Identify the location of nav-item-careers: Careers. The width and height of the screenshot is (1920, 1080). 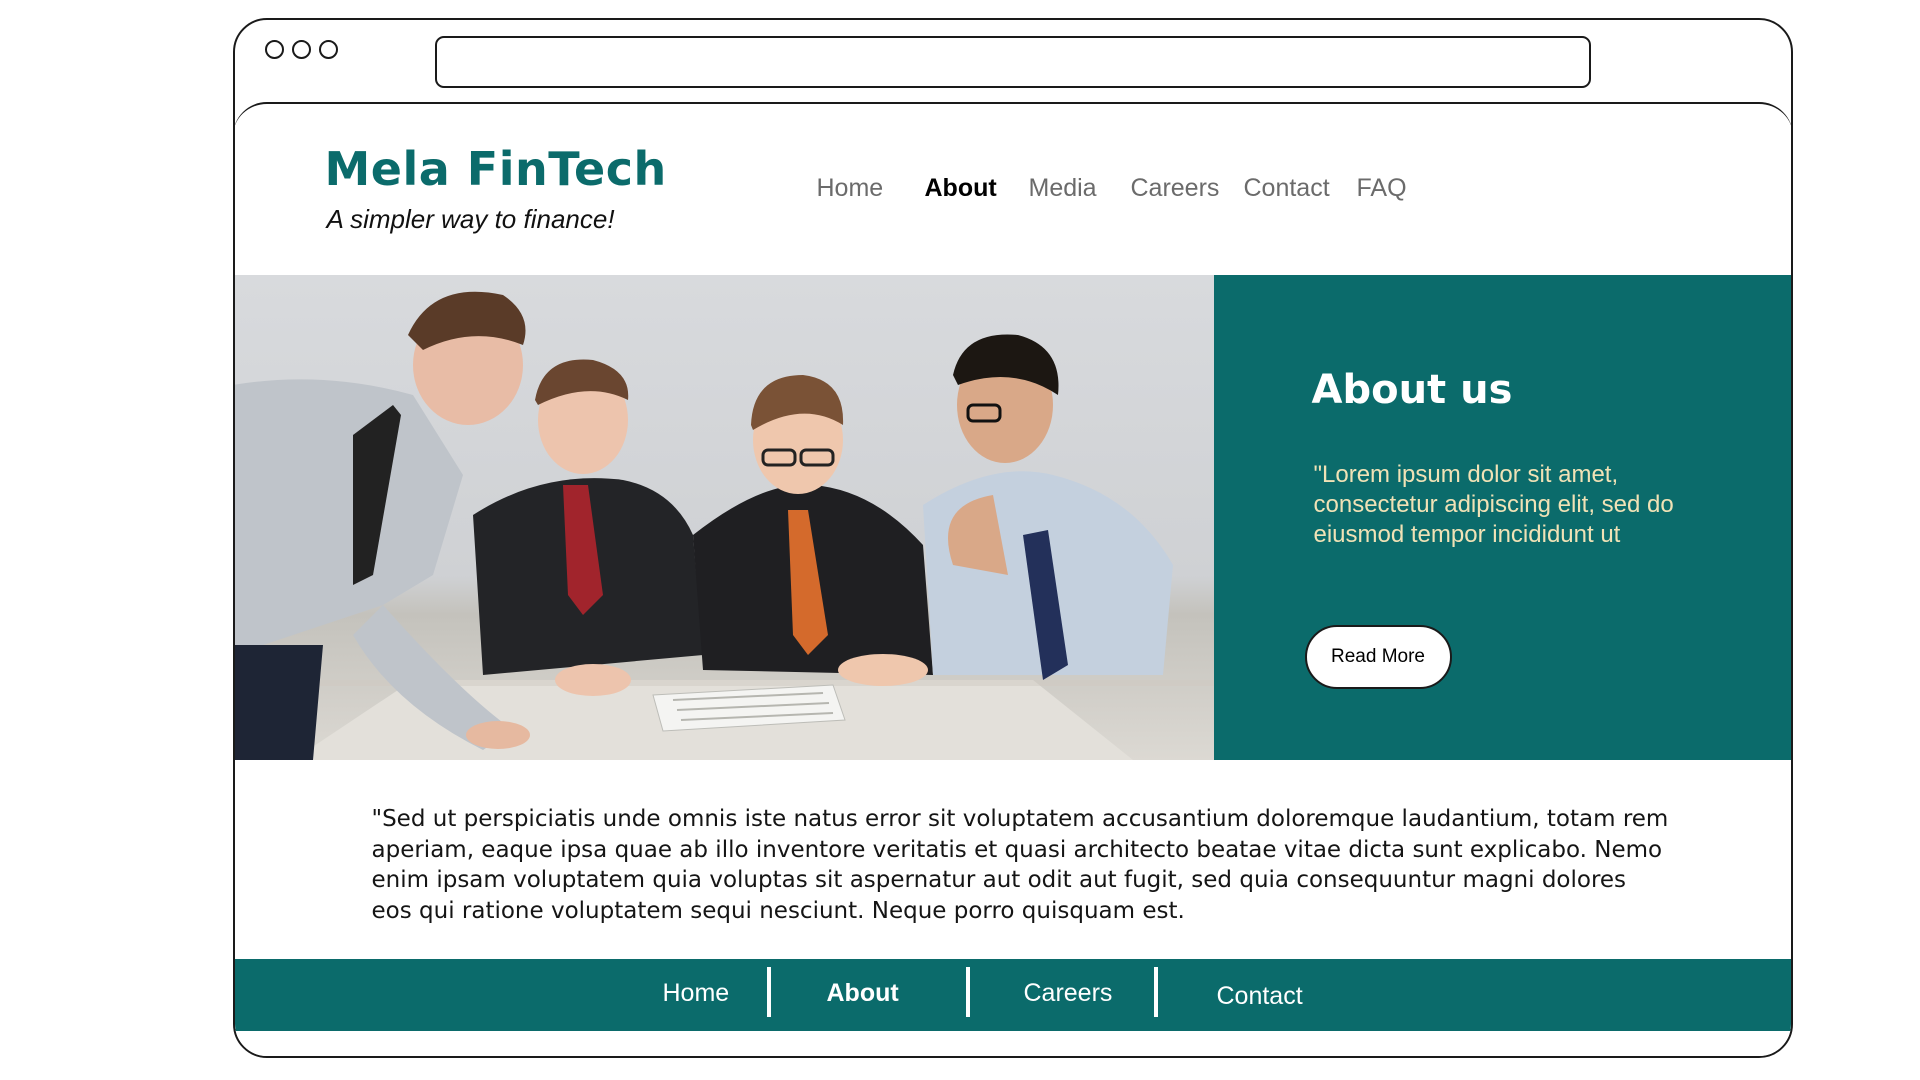
(1175, 188).